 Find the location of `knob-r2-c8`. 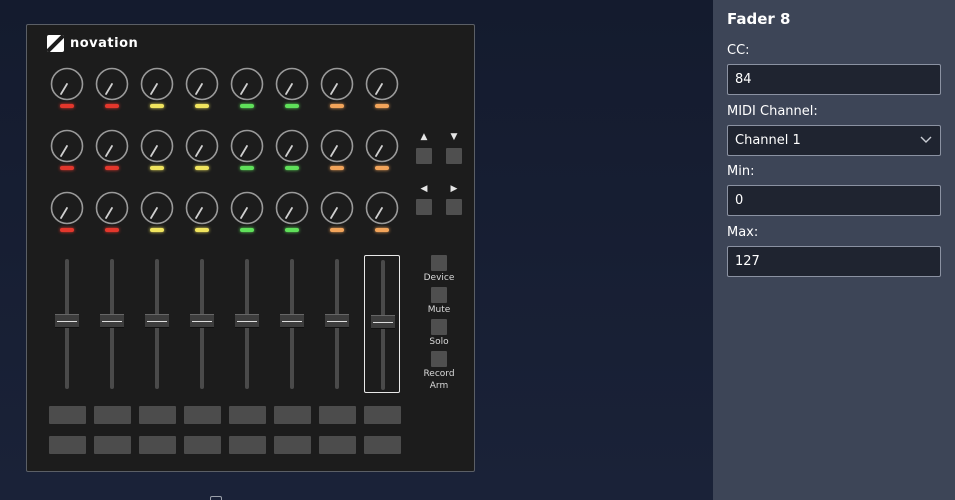

knob-r2-c8 is located at coordinates (382, 146).